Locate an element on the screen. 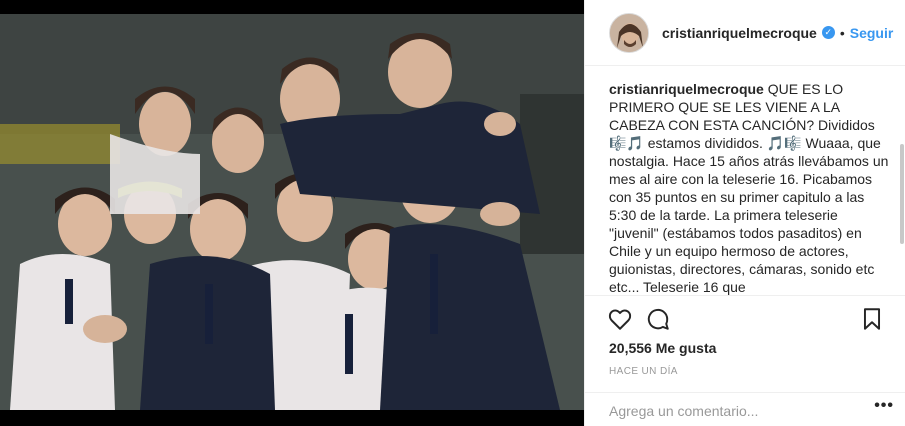 The image size is (905, 426). avatar-image is located at coordinates (629, 32).